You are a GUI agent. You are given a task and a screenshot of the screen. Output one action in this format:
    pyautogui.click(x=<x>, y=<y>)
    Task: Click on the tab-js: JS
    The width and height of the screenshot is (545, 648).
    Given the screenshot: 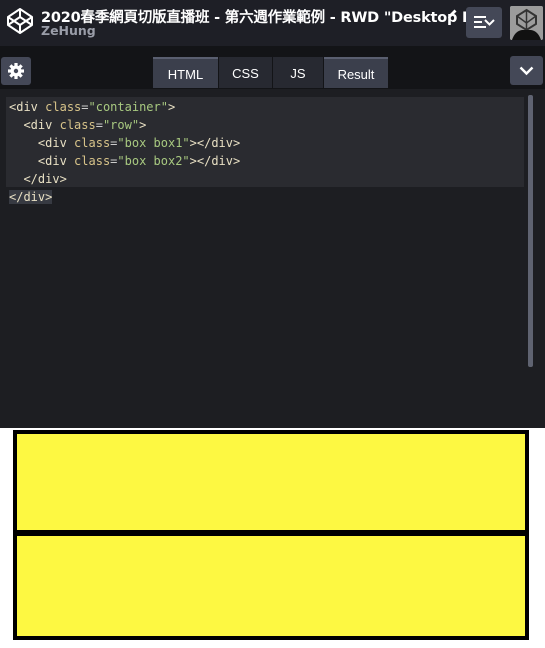 What is the action you would take?
    pyautogui.click(x=298, y=72)
    